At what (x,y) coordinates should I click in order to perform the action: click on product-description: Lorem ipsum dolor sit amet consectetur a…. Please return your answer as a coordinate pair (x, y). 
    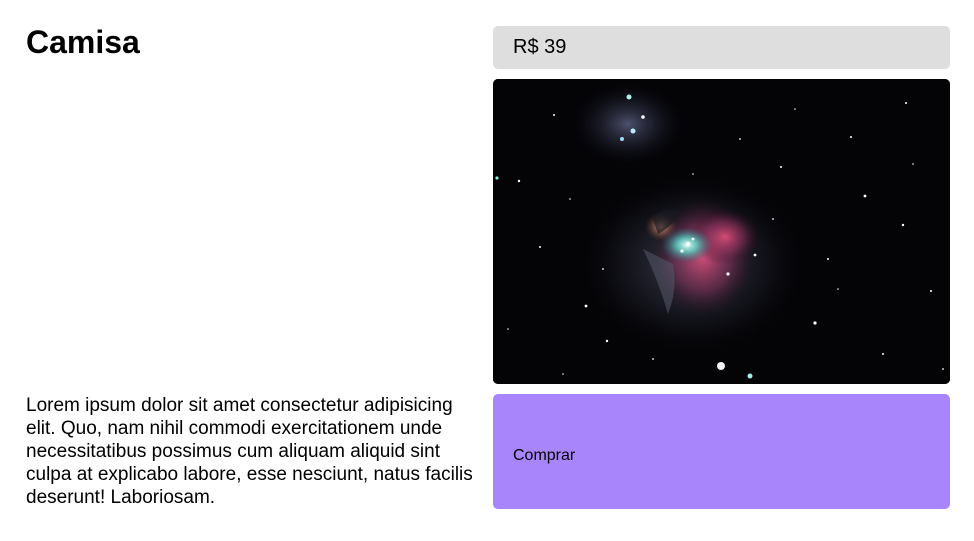
    Looking at the image, I should click on (249, 451).